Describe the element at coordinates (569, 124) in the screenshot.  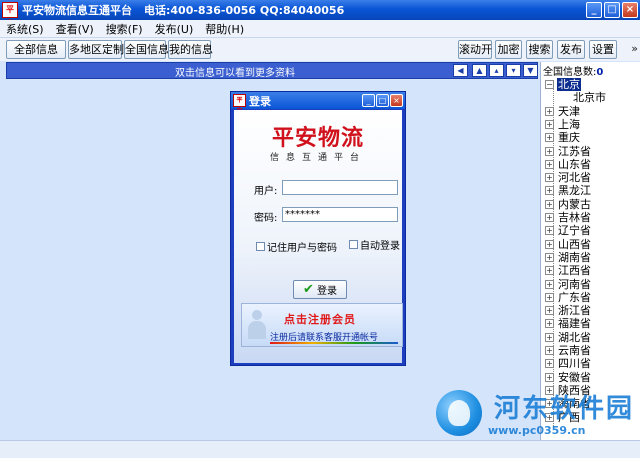
I see `tree-item-label: 上海` at that location.